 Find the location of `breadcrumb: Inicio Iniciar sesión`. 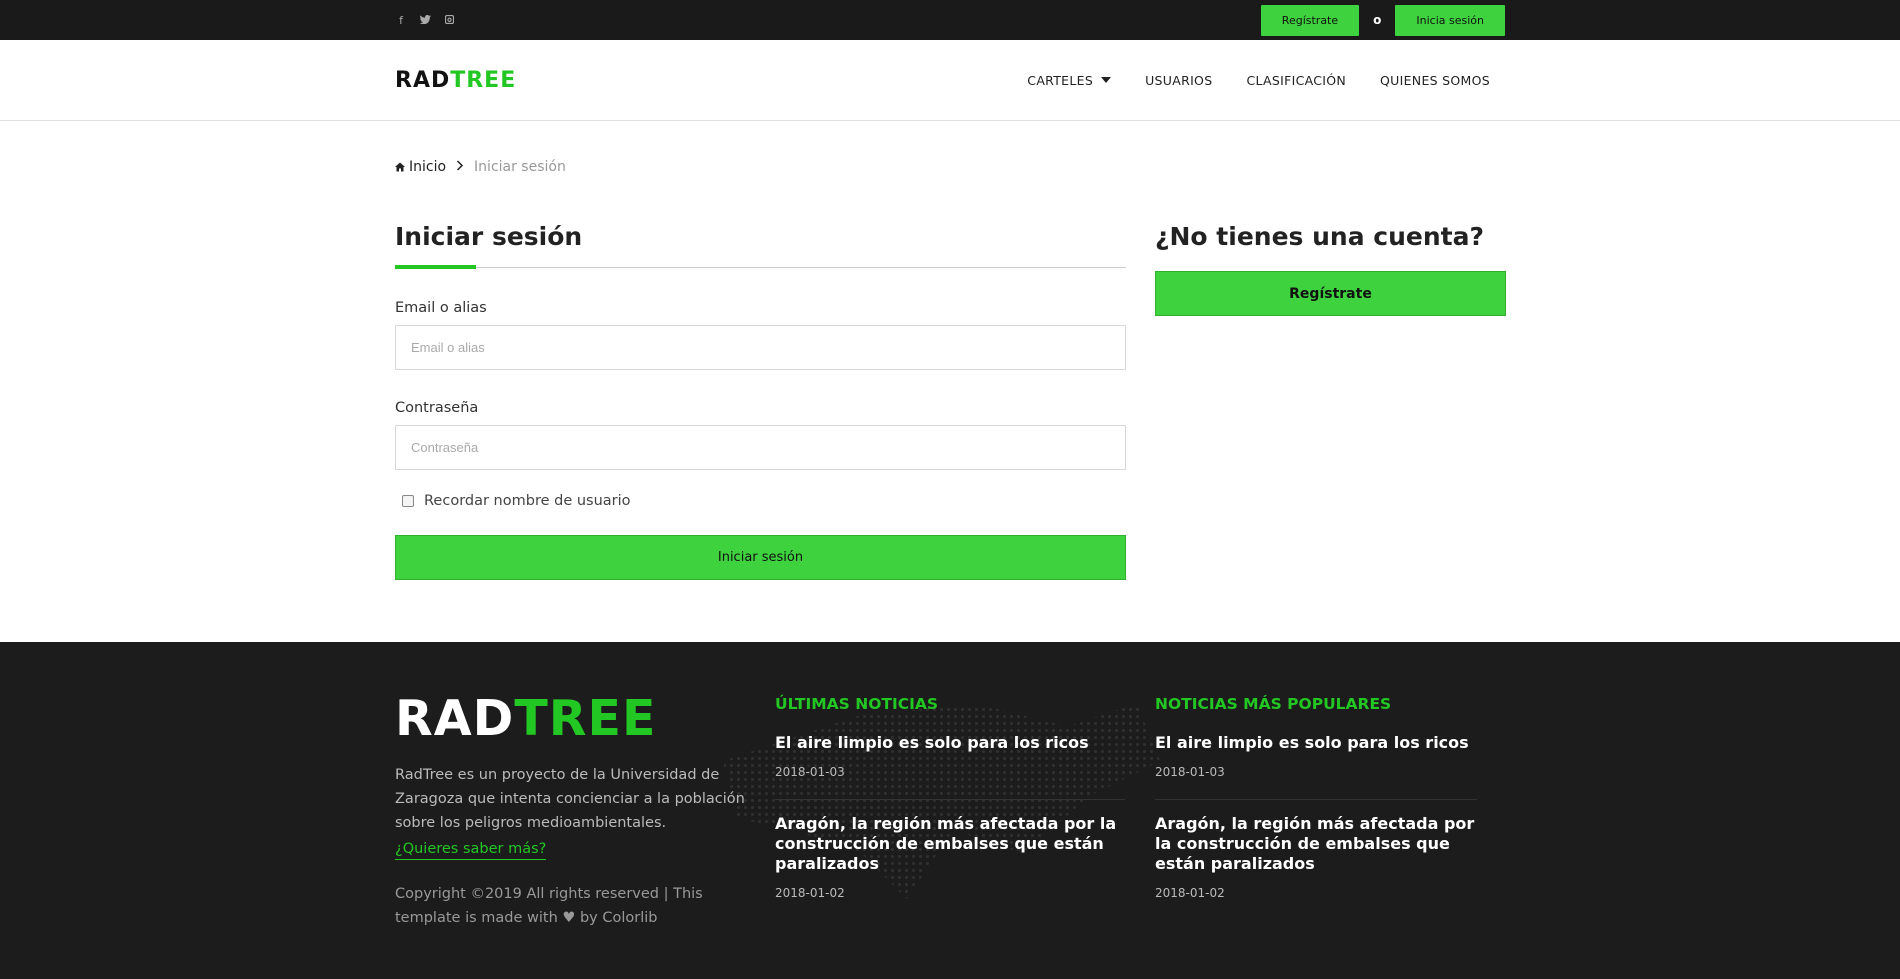

breadcrumb: Inicio Iniciar sesión is located at coordinates (950, 167).